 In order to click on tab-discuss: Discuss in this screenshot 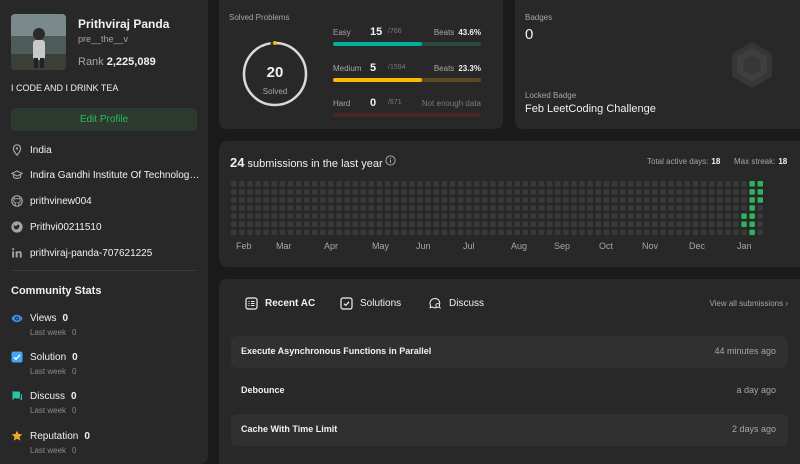, I will do `click(456, 303)`.